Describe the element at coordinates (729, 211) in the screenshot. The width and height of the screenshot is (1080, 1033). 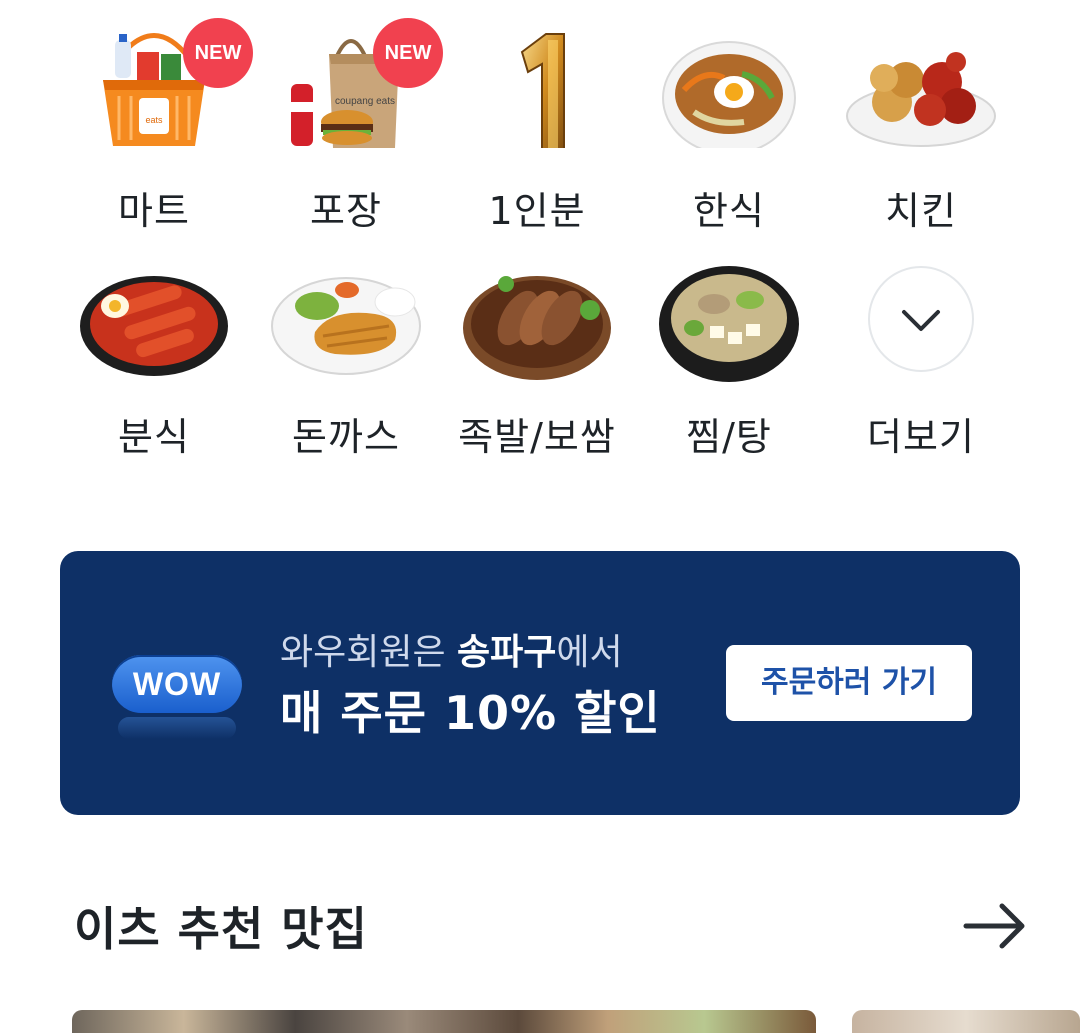
I see `category-label: 한식` at that location.